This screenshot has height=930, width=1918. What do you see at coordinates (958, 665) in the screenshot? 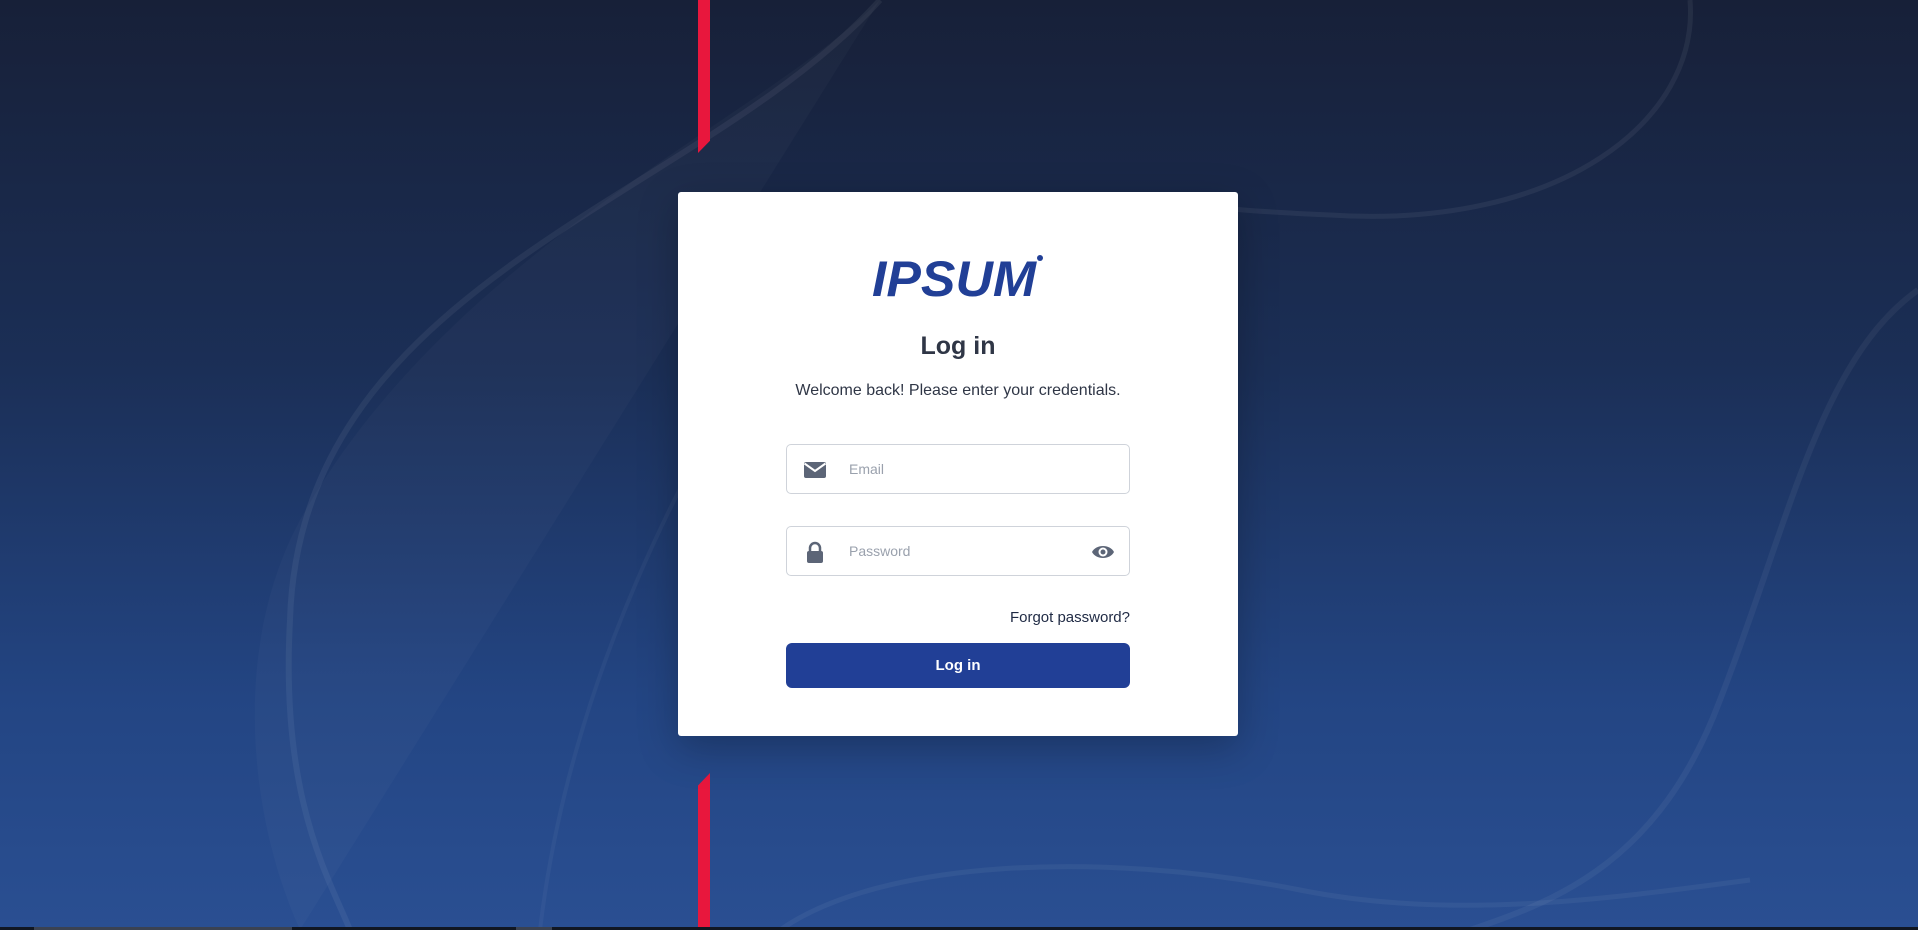
I see `login-button: Log in` at bounding box center [958, 665].